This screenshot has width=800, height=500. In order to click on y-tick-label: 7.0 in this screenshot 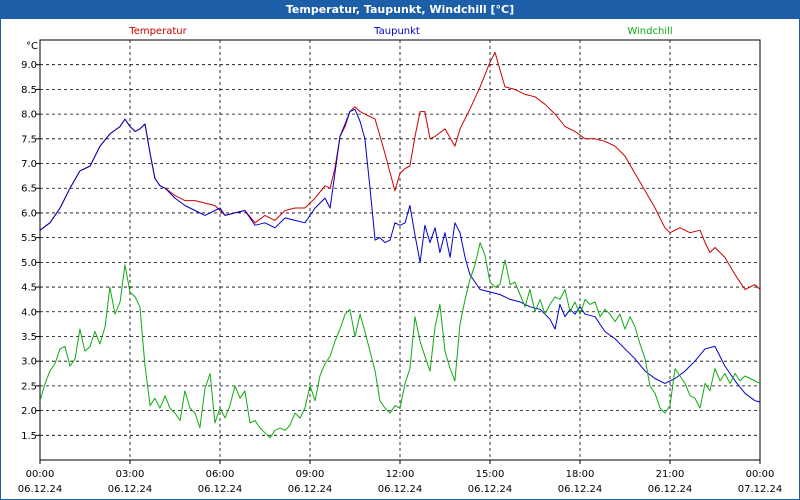, I will do `click(29, 164)`.